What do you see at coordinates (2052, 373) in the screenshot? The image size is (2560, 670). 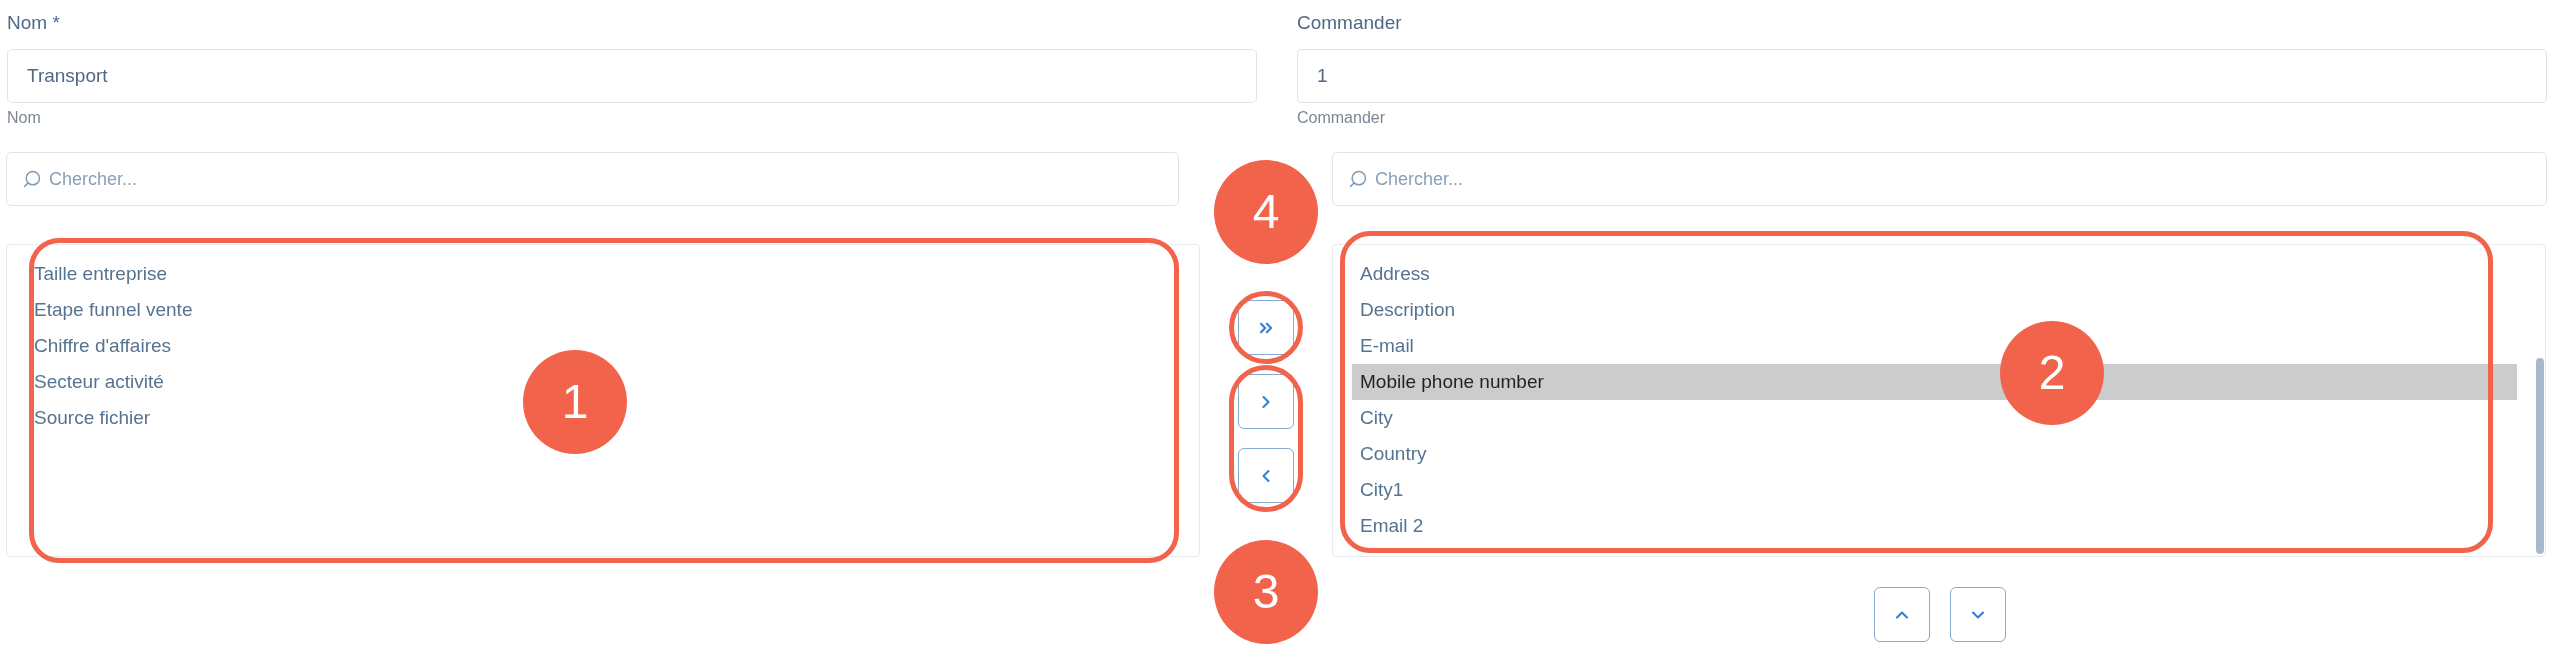 I see `annotation-marker: 2` at bounding box center [2052, 373].